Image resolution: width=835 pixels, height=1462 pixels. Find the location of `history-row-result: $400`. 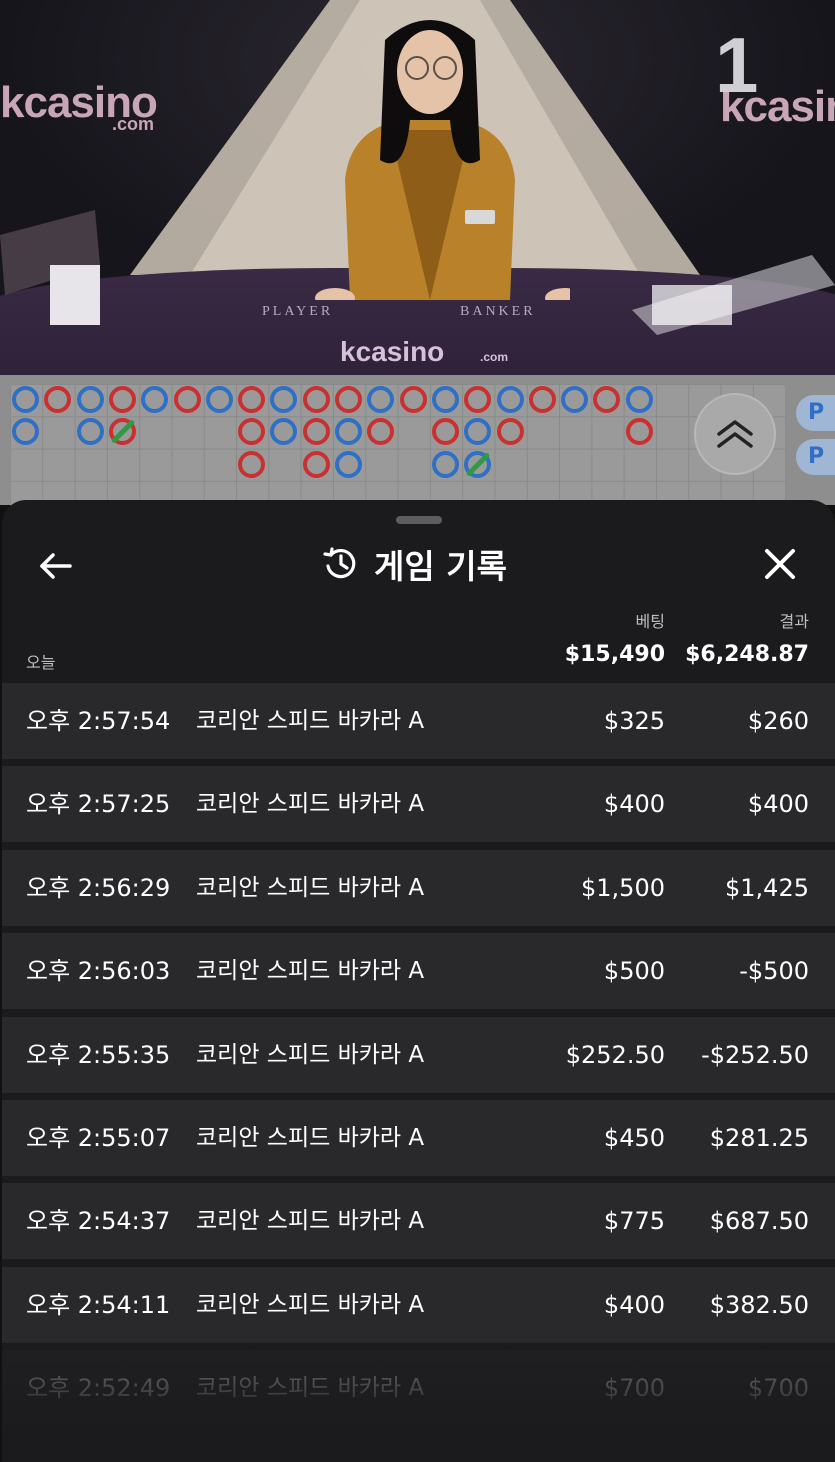

history-row-result: $400 is located at coordinates (778, 804).